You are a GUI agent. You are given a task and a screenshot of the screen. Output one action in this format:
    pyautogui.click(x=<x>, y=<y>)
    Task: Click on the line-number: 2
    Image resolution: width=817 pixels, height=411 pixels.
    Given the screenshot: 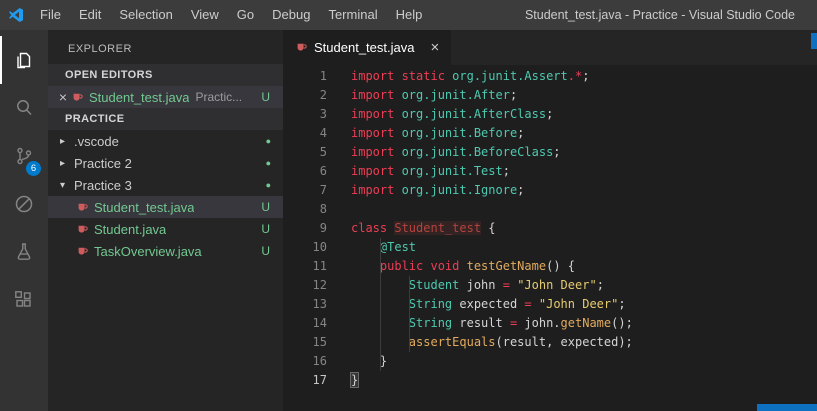 What is the action you would take?
    pyautogui.click(x=323, y=95)
    